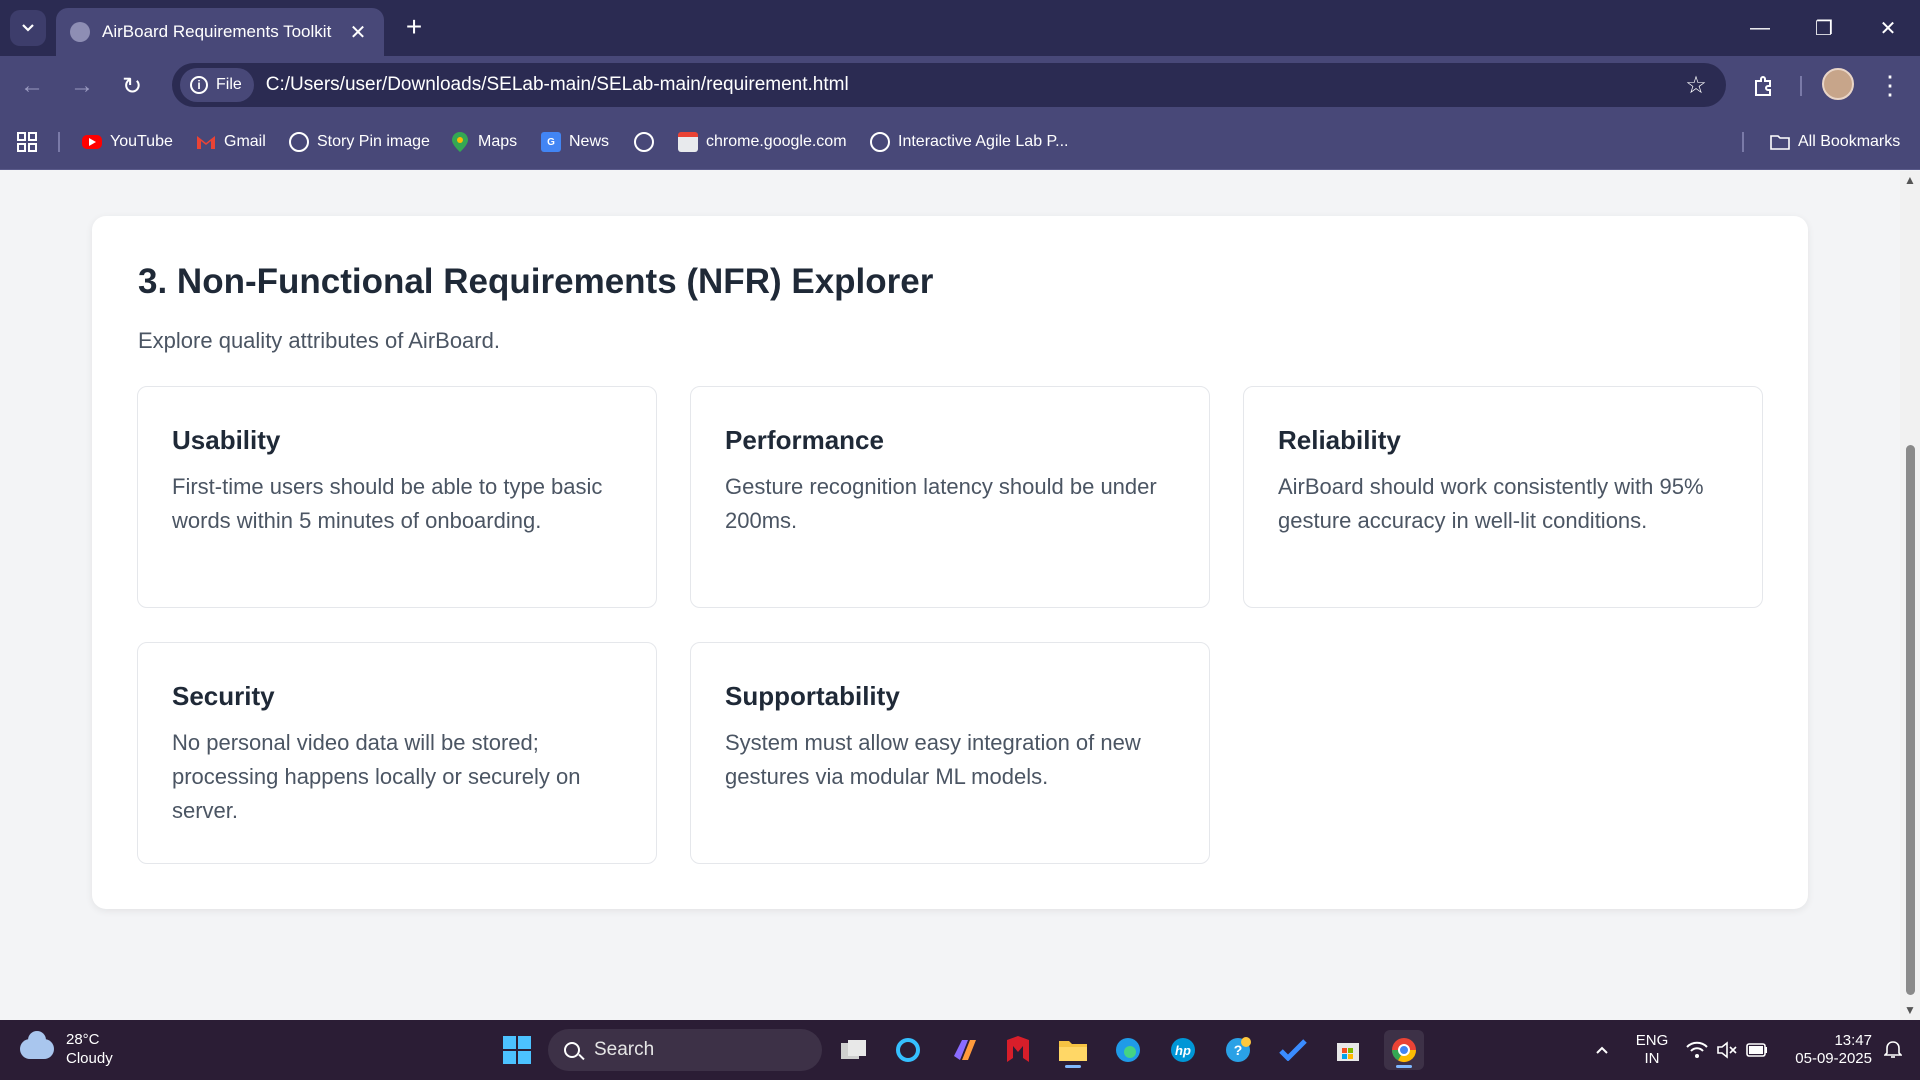  Describe the element at coordinates (1293, 1050) in the screenshot. I see `todo-icon` at that location.